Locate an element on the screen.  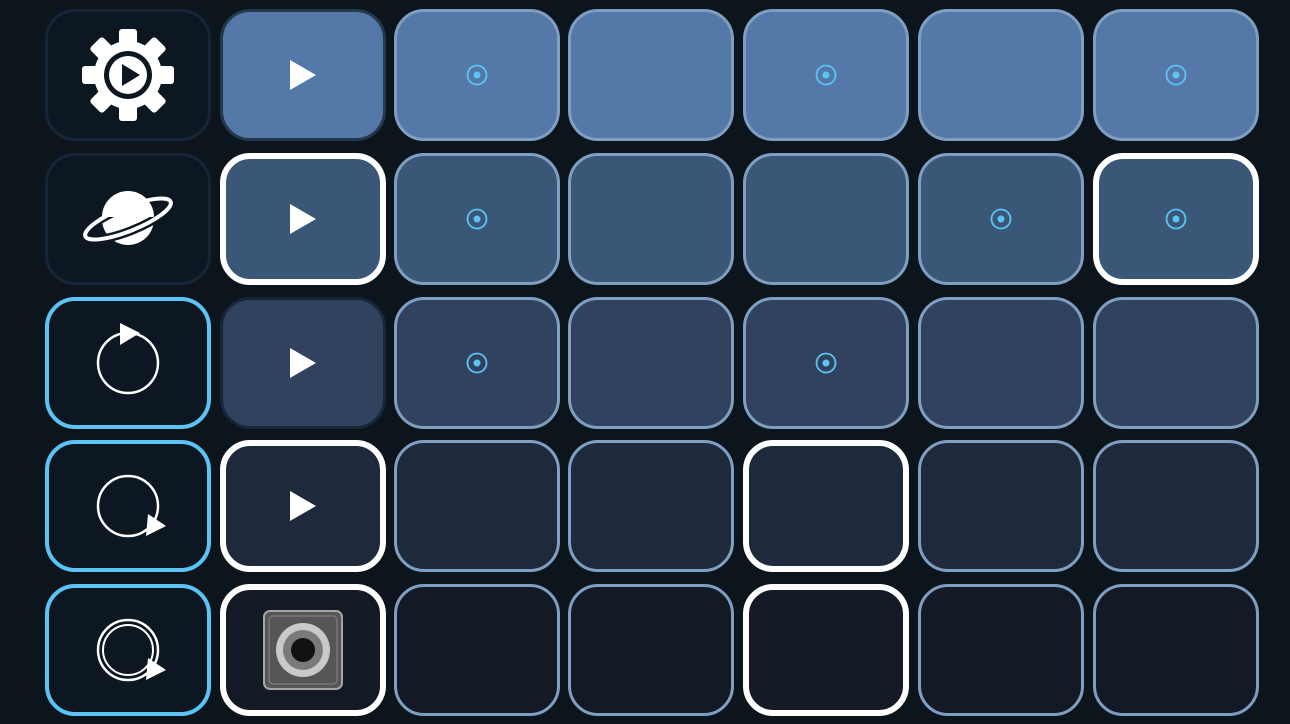
pad-r1-c4 is located at coordinates (1001, 75).